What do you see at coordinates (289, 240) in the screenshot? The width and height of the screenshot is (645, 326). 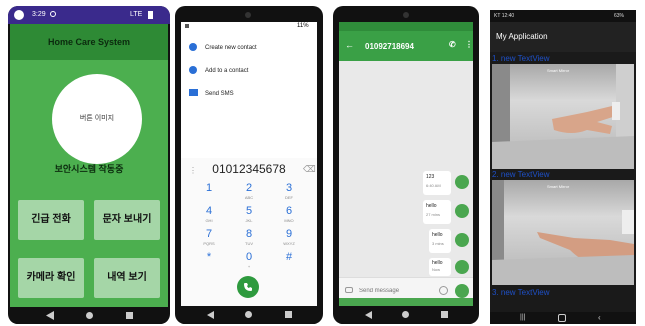 I see `dial-key-9: 9 WXYZ` at bounding box center [289, 240].